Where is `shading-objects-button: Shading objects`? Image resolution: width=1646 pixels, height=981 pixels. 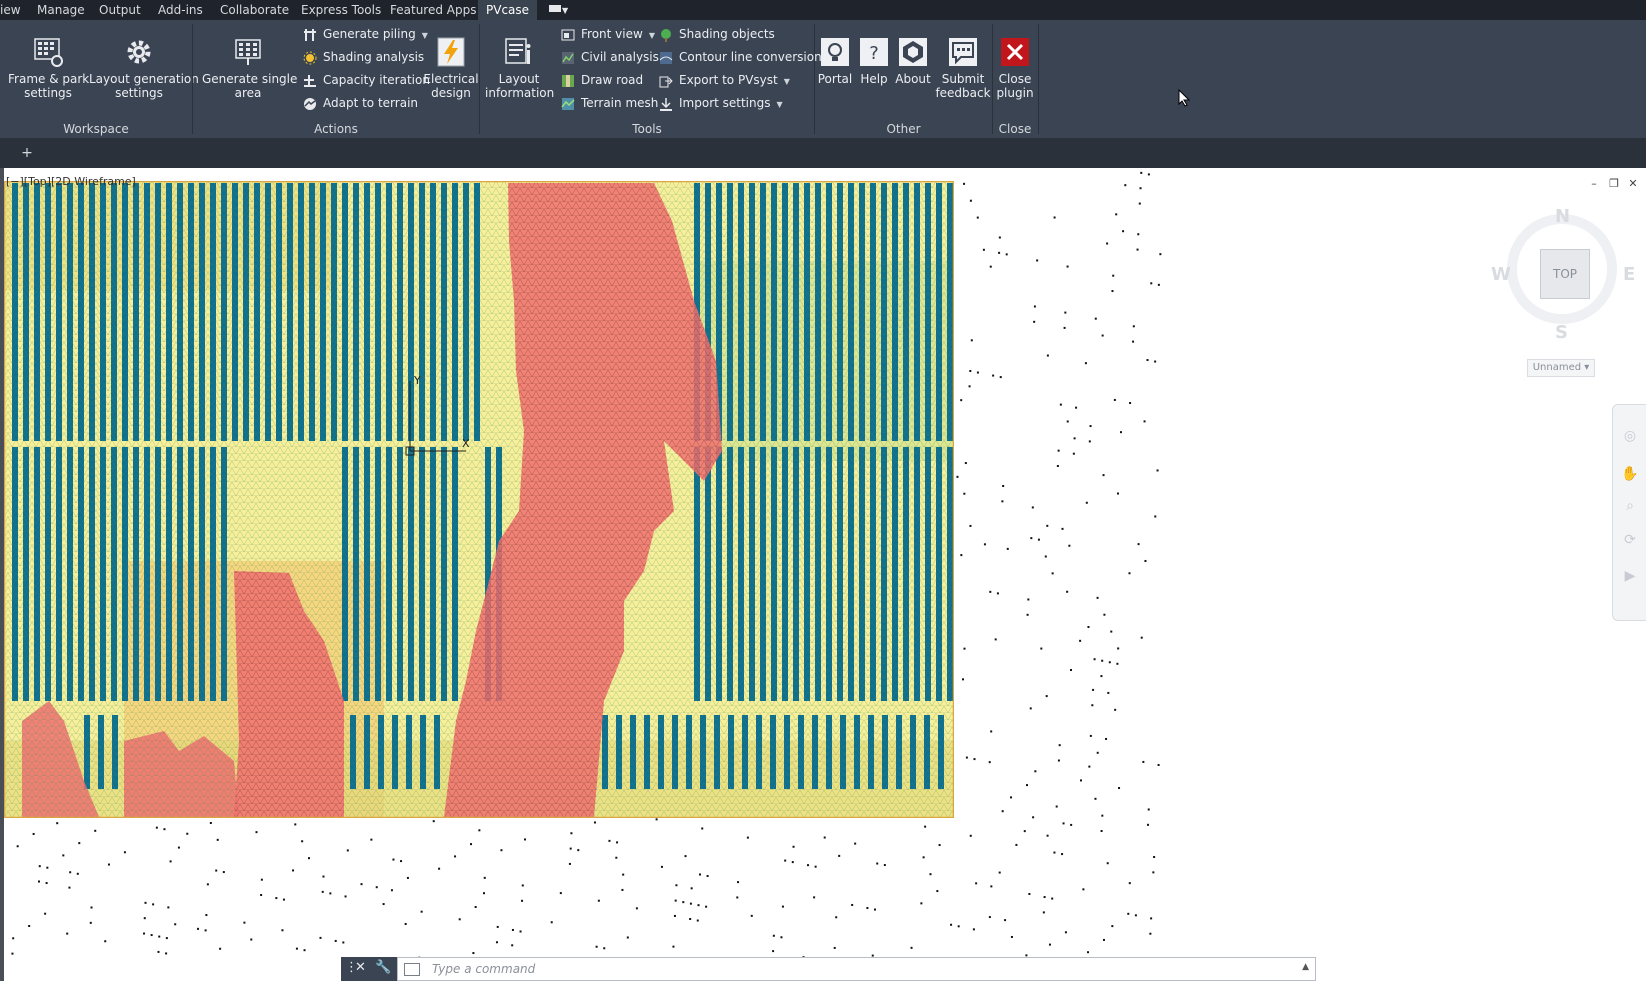
shading-objects-button: Shading objects is located at coordinates (717, 34).